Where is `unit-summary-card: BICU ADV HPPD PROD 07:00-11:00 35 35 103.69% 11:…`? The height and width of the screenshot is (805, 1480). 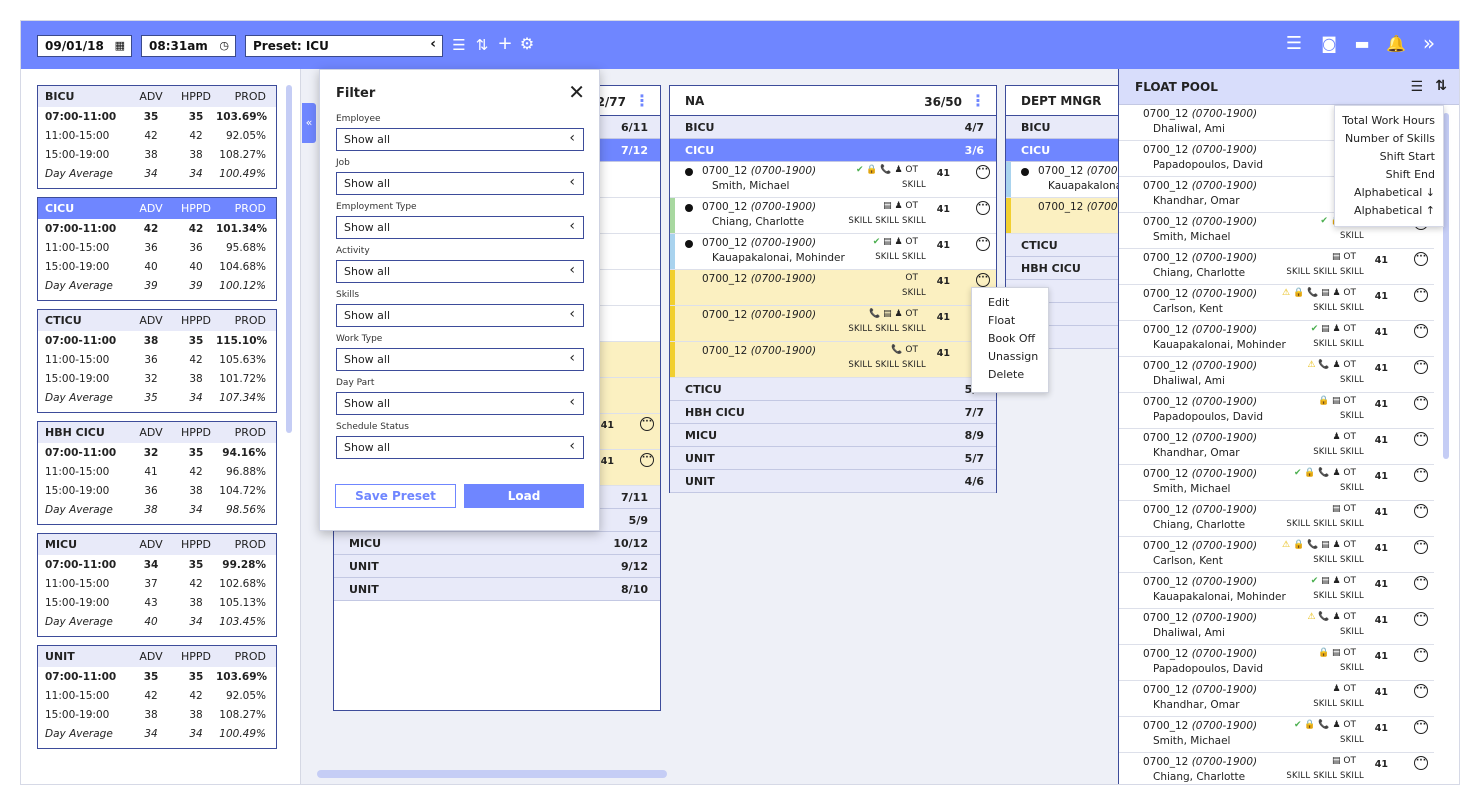 unit-summary-card: BICU ADV HPPD PROD 07:00-11:00 35 35 103.69% 11:… is located at coordinates (157, 137).